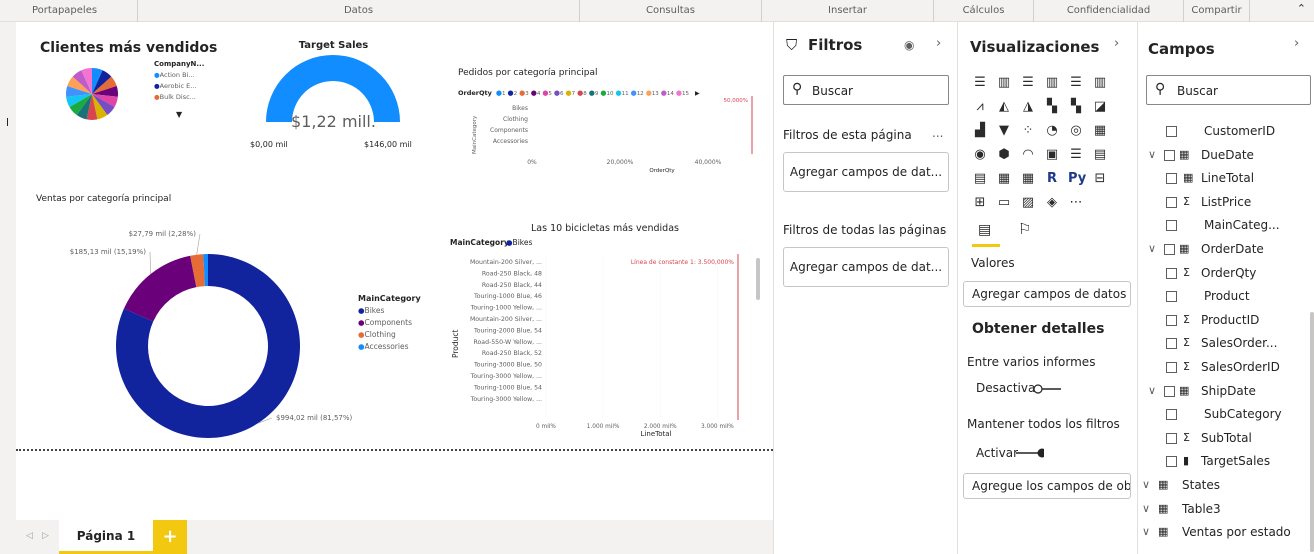  What do you see at coordinates (1004, 155) in the screenshot?
I see `filled-map-icon: ⬢` at bounding box center [1004, 155].